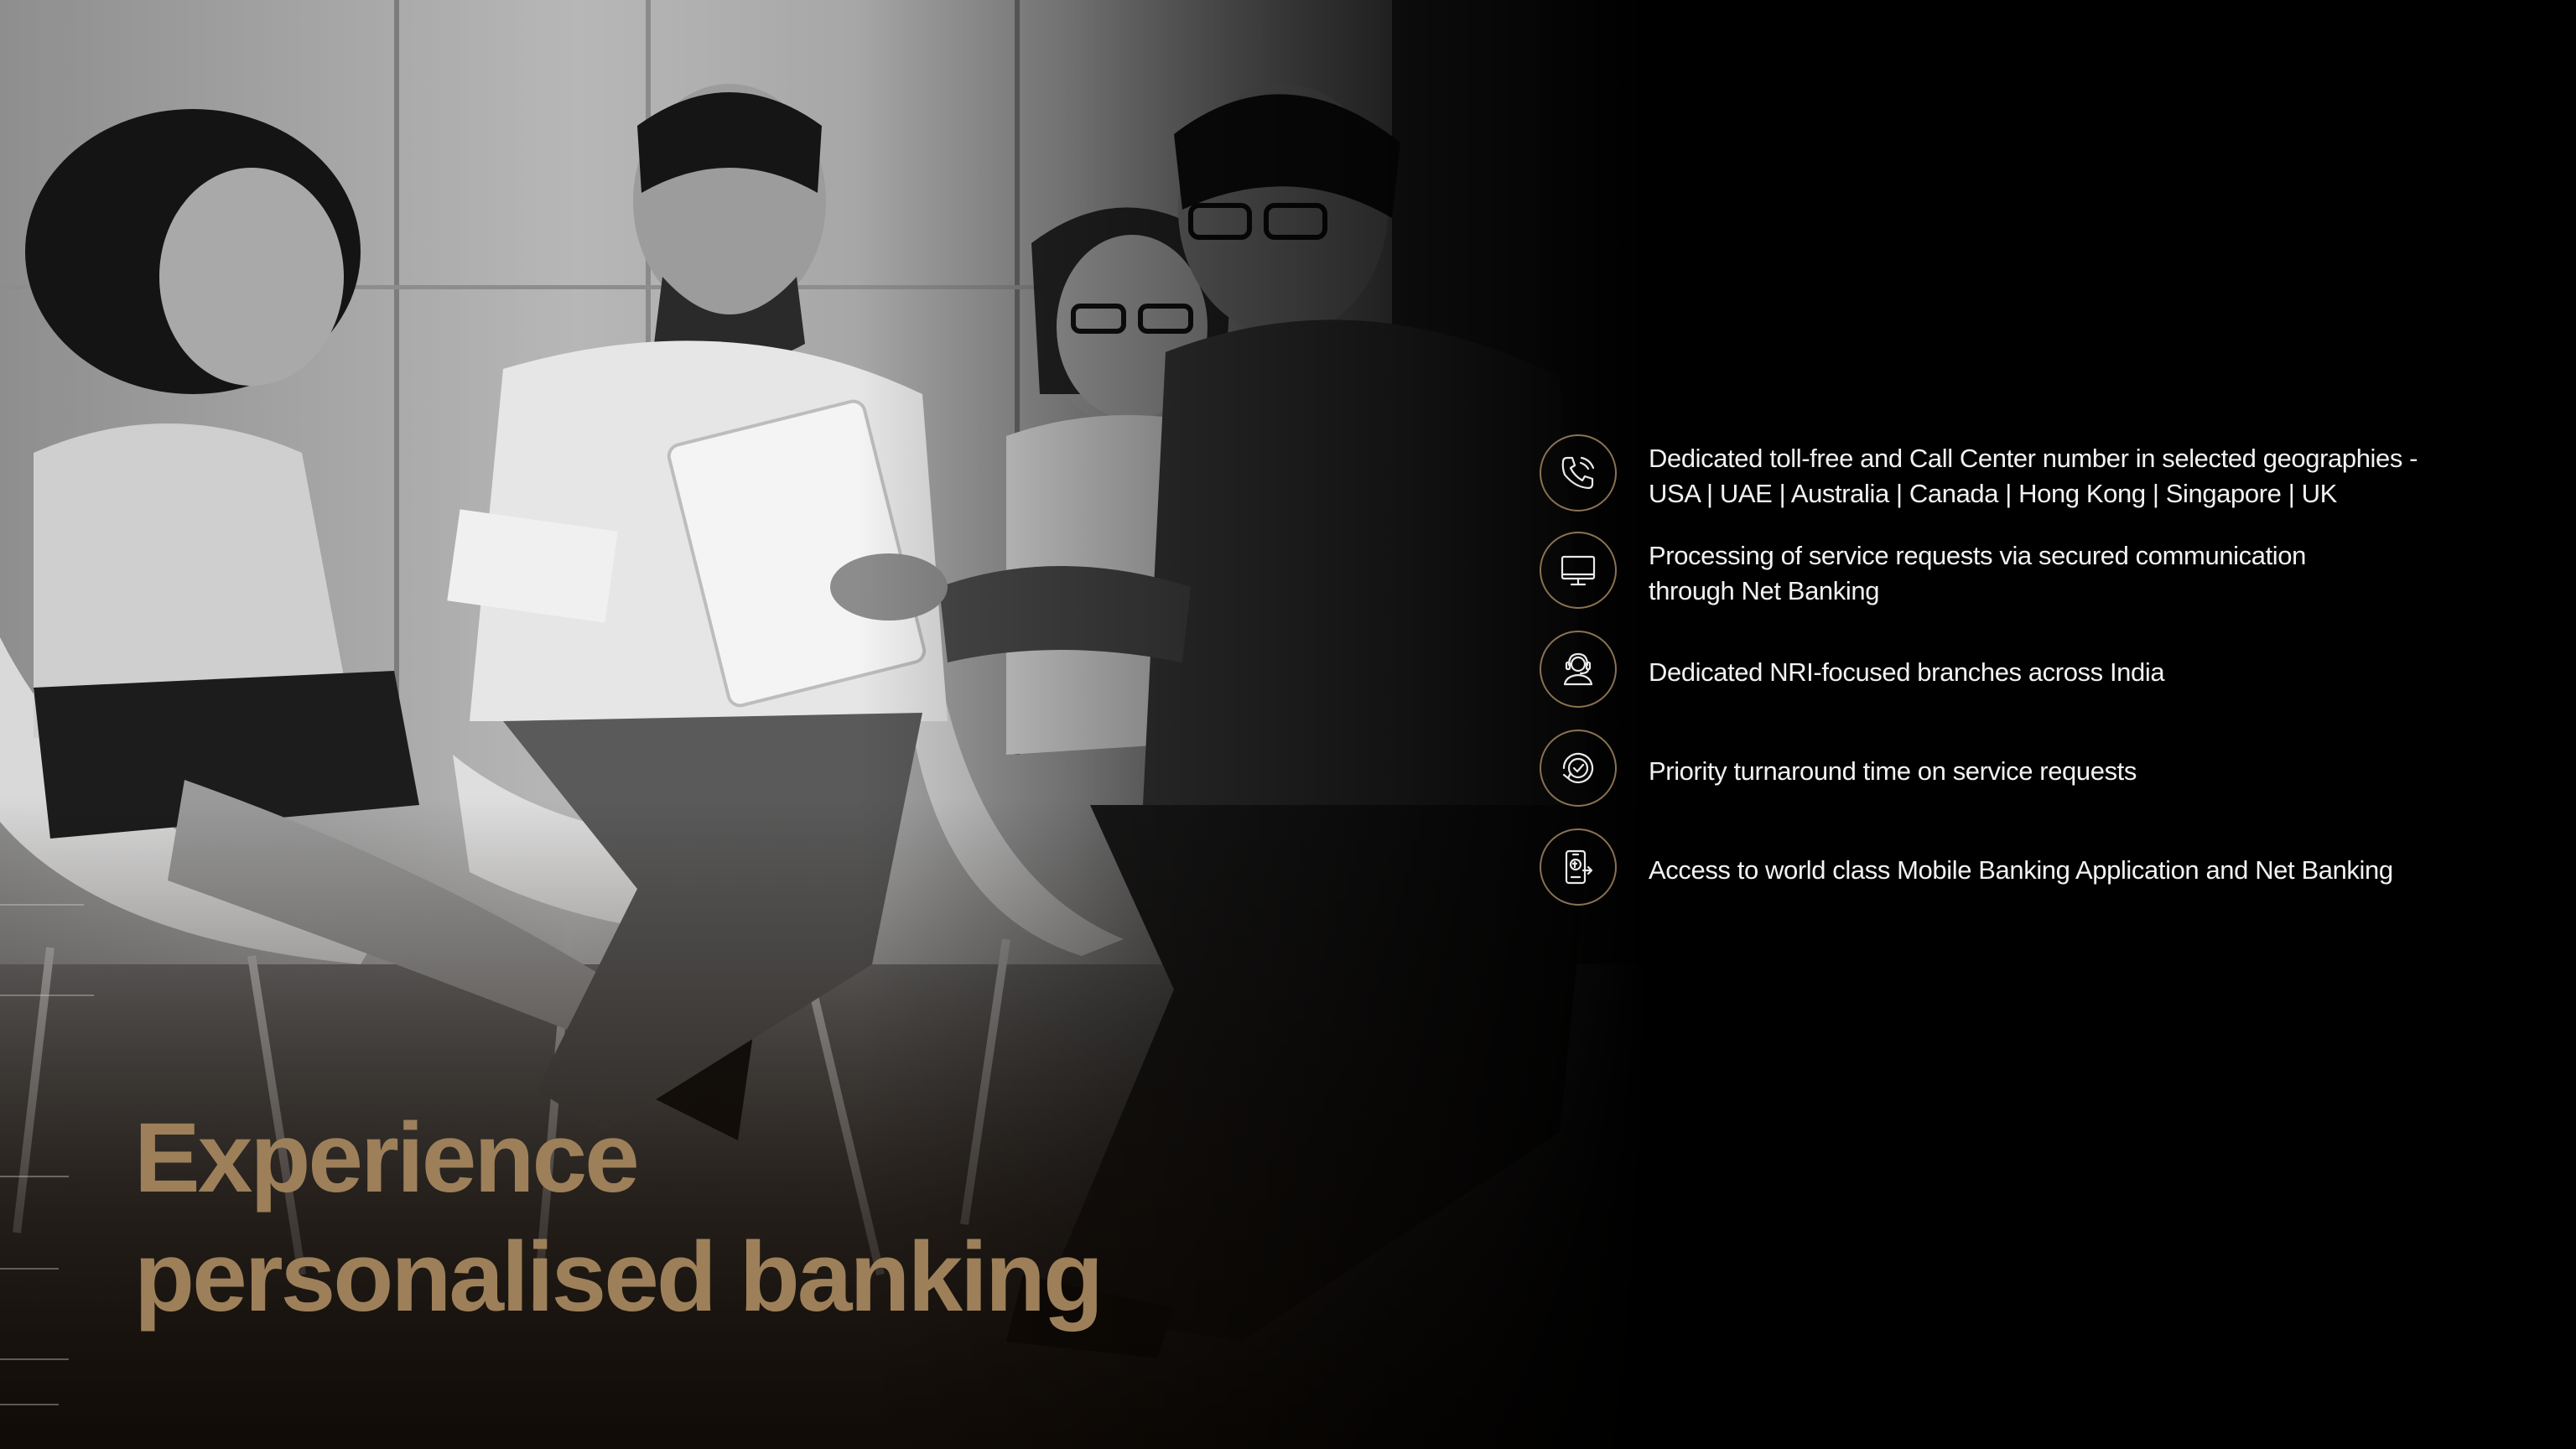  Describe the element at coordinates (1578, 669) in the screenshot. I see `headset-agent-icon` at that location.